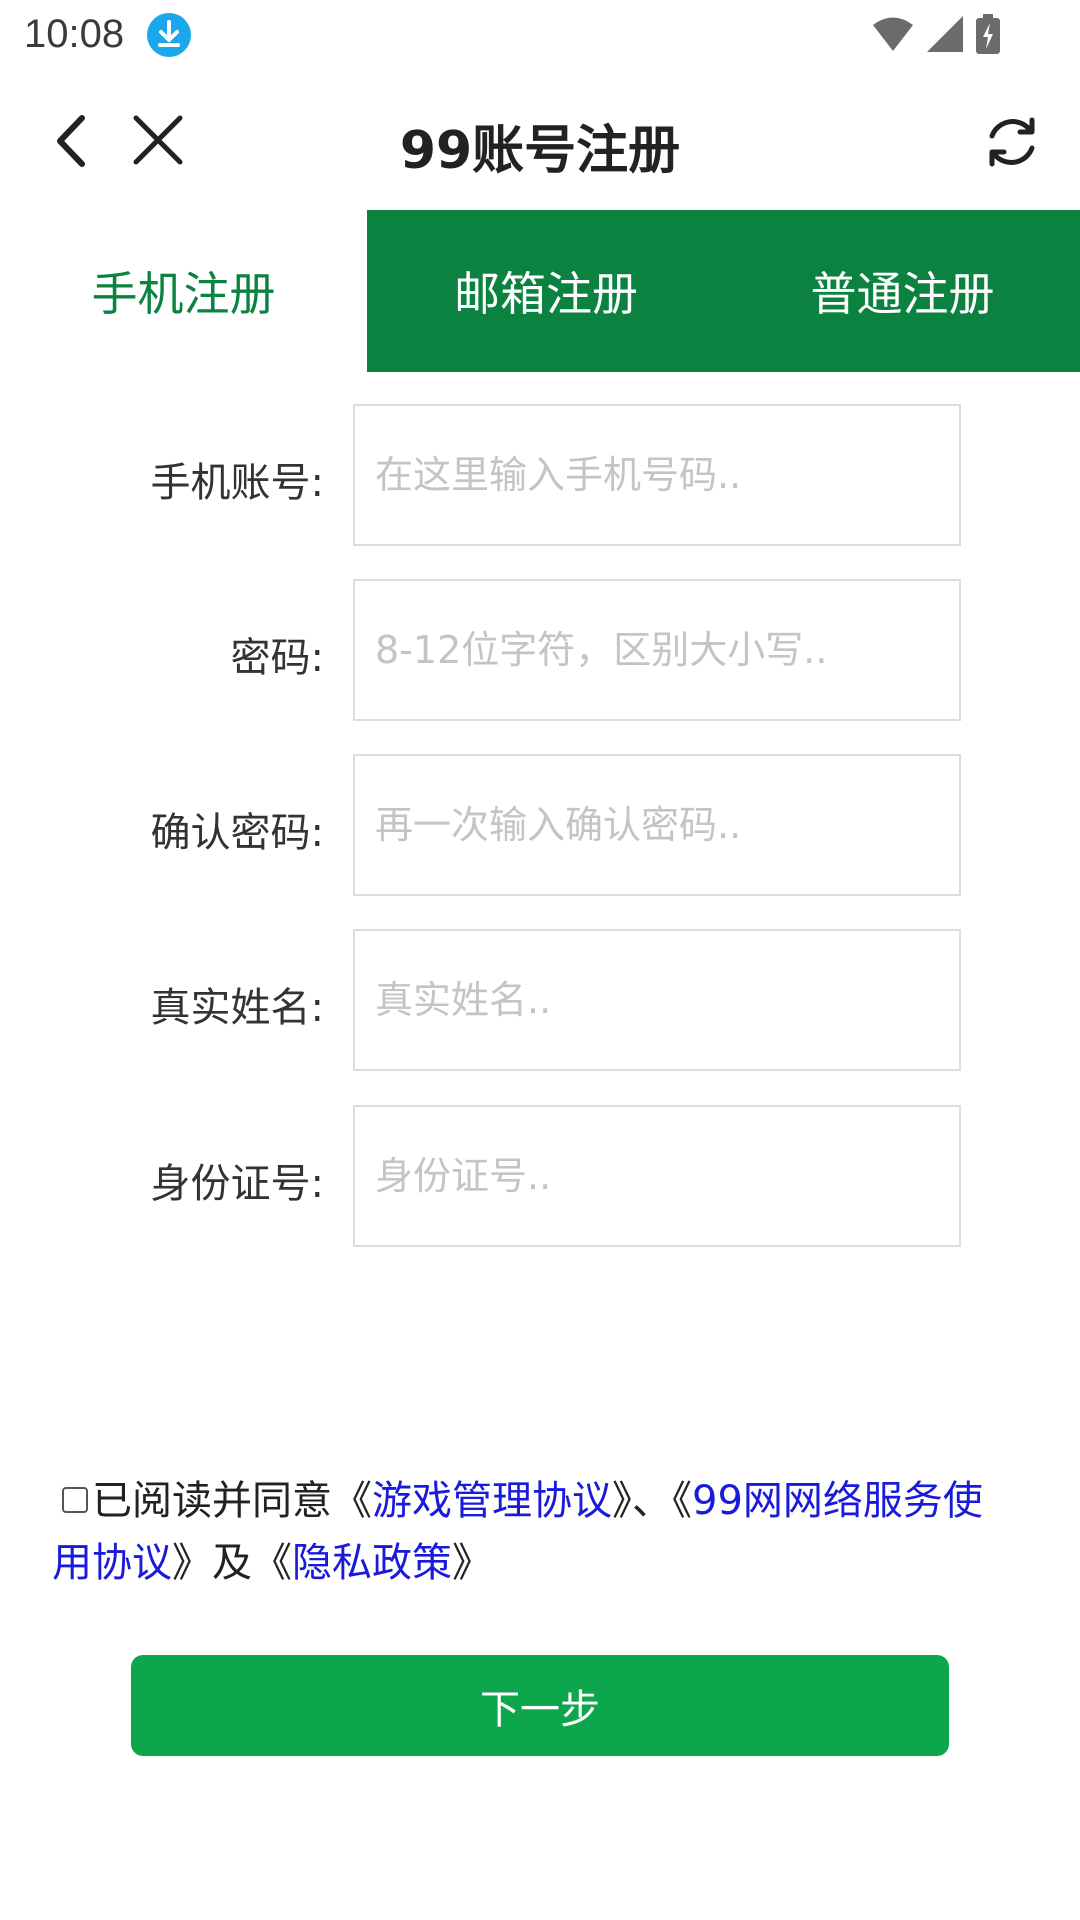 This screenshot has width=1080, height=1920. What do you see at coordinates (657, 825) in the screenshot?
I see `confirm-password-input` at bounding box center [657, 825].